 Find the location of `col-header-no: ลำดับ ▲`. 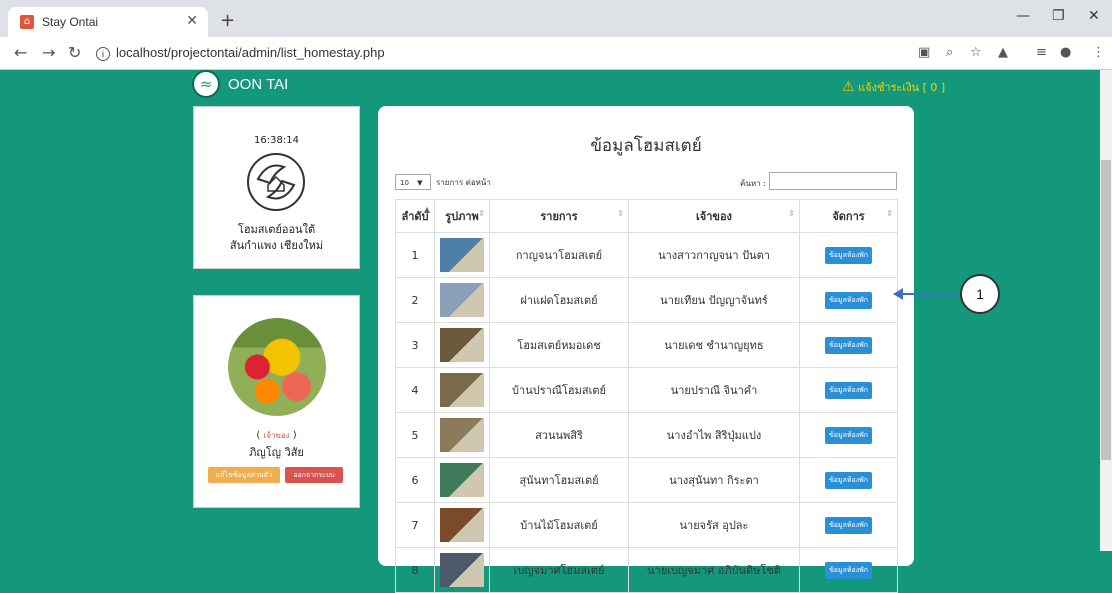

col-header-no: ลำดับ ▲ is located at coordinates (415, 216).